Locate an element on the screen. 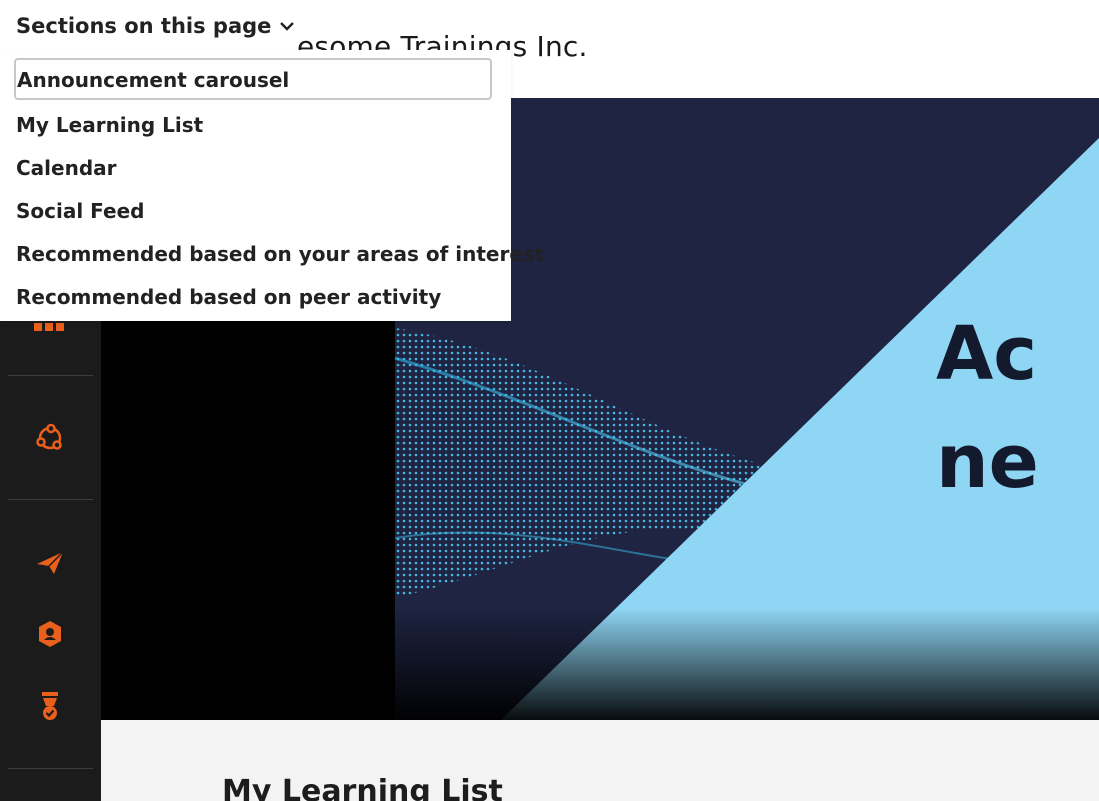  carousel-title: Ac ne is located at coordinates (987, 408).